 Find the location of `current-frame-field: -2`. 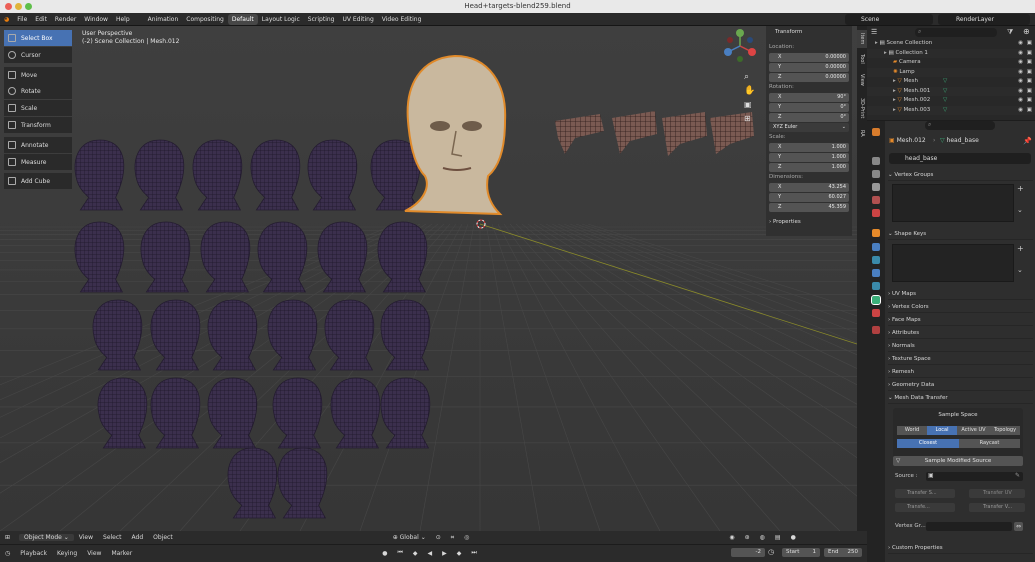

current-frame-field: -2 is located at coordinates (748, 552).